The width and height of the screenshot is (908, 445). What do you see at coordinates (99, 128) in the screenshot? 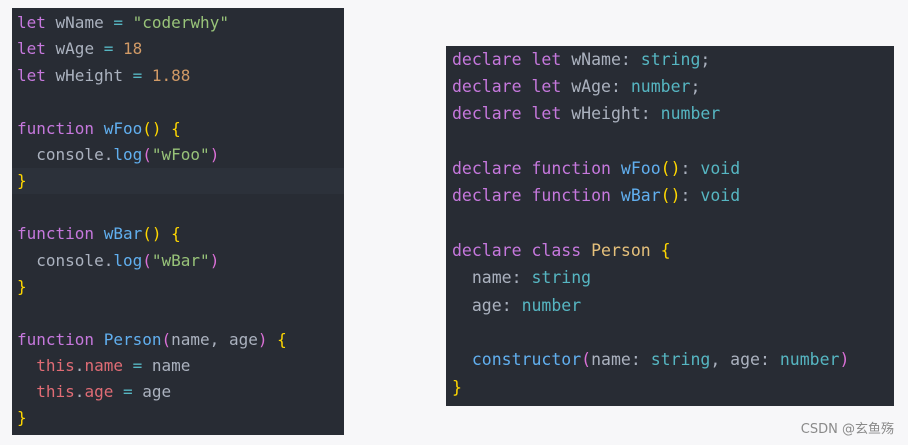
I see `code-line-5: function wFoo() {` at bounding box center [99, 128].